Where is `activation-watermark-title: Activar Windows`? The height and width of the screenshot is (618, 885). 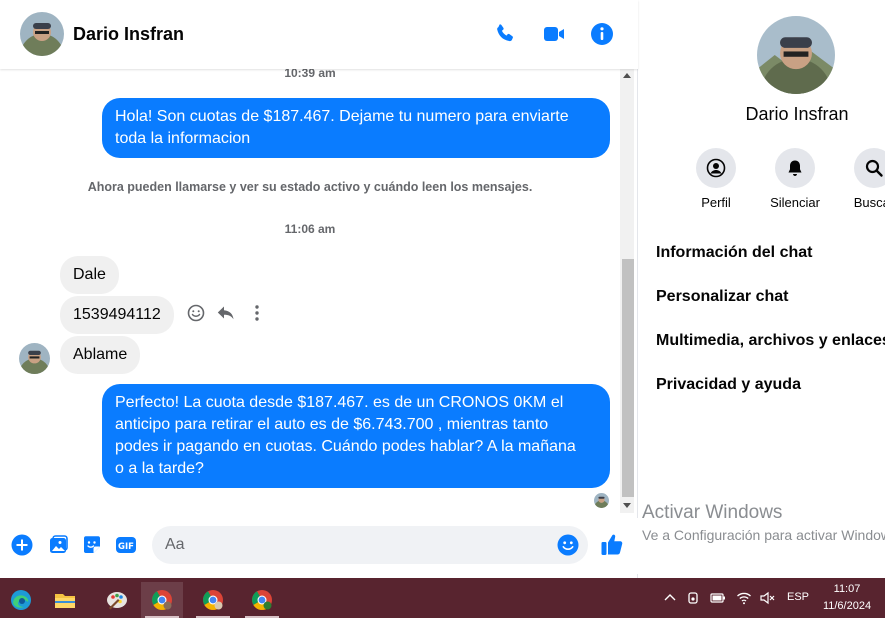
activation-watermark-title: Activar Windows is located at coordinates (712, 512).